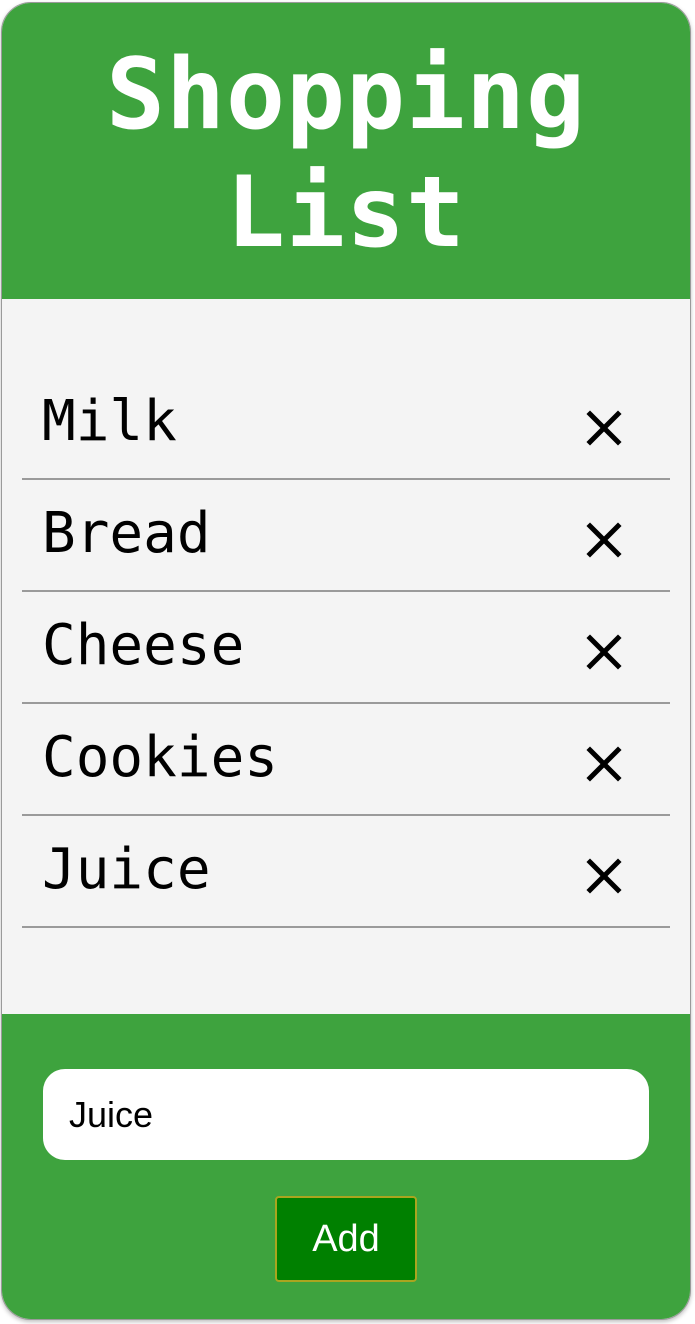 The image size is (695, 1324). What do you see at coordinates (346, 760) in the screenshot?
I see `list-item: Cookies` at bounding box center [346, 760].